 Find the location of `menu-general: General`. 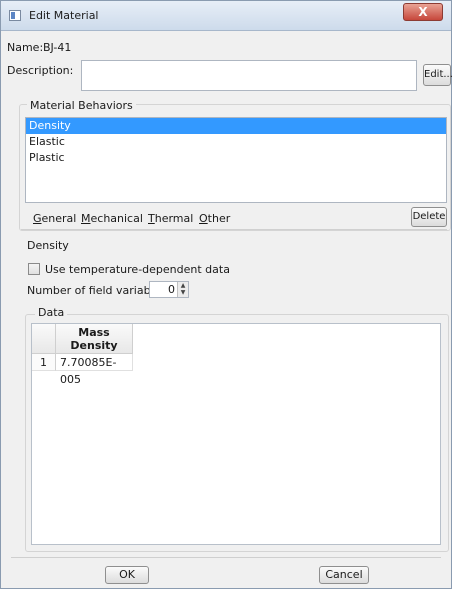

menu-general: General is located at coordinates (54, 218).